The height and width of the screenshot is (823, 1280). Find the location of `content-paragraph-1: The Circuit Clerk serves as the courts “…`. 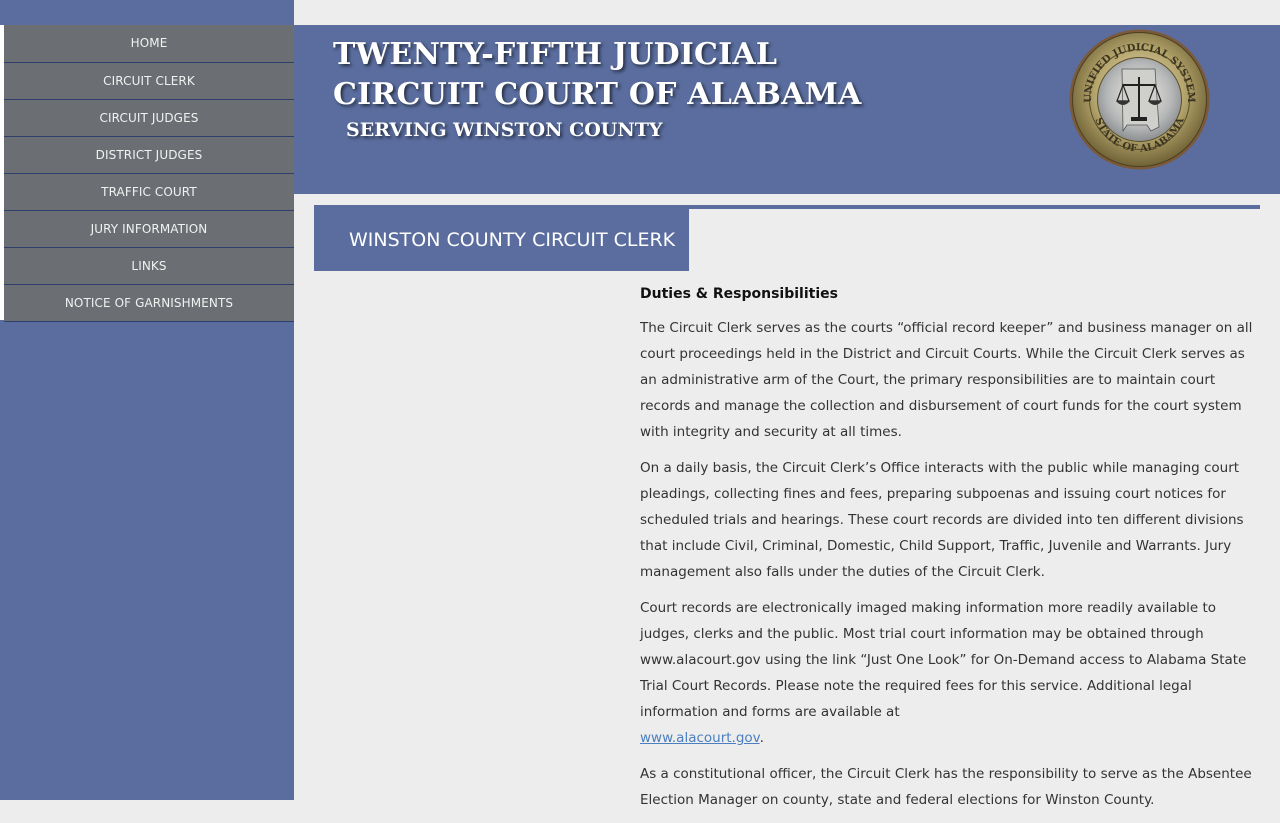

content-paragraph-1: The Circuit Clerk serves as the courts “… is located at coordinates (946, 380).